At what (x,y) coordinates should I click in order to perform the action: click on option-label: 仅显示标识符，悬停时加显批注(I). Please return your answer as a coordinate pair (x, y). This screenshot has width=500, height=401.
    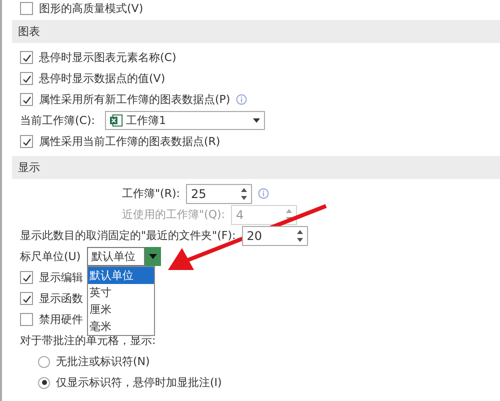
    Looking at the image, I should click on (139, 382).